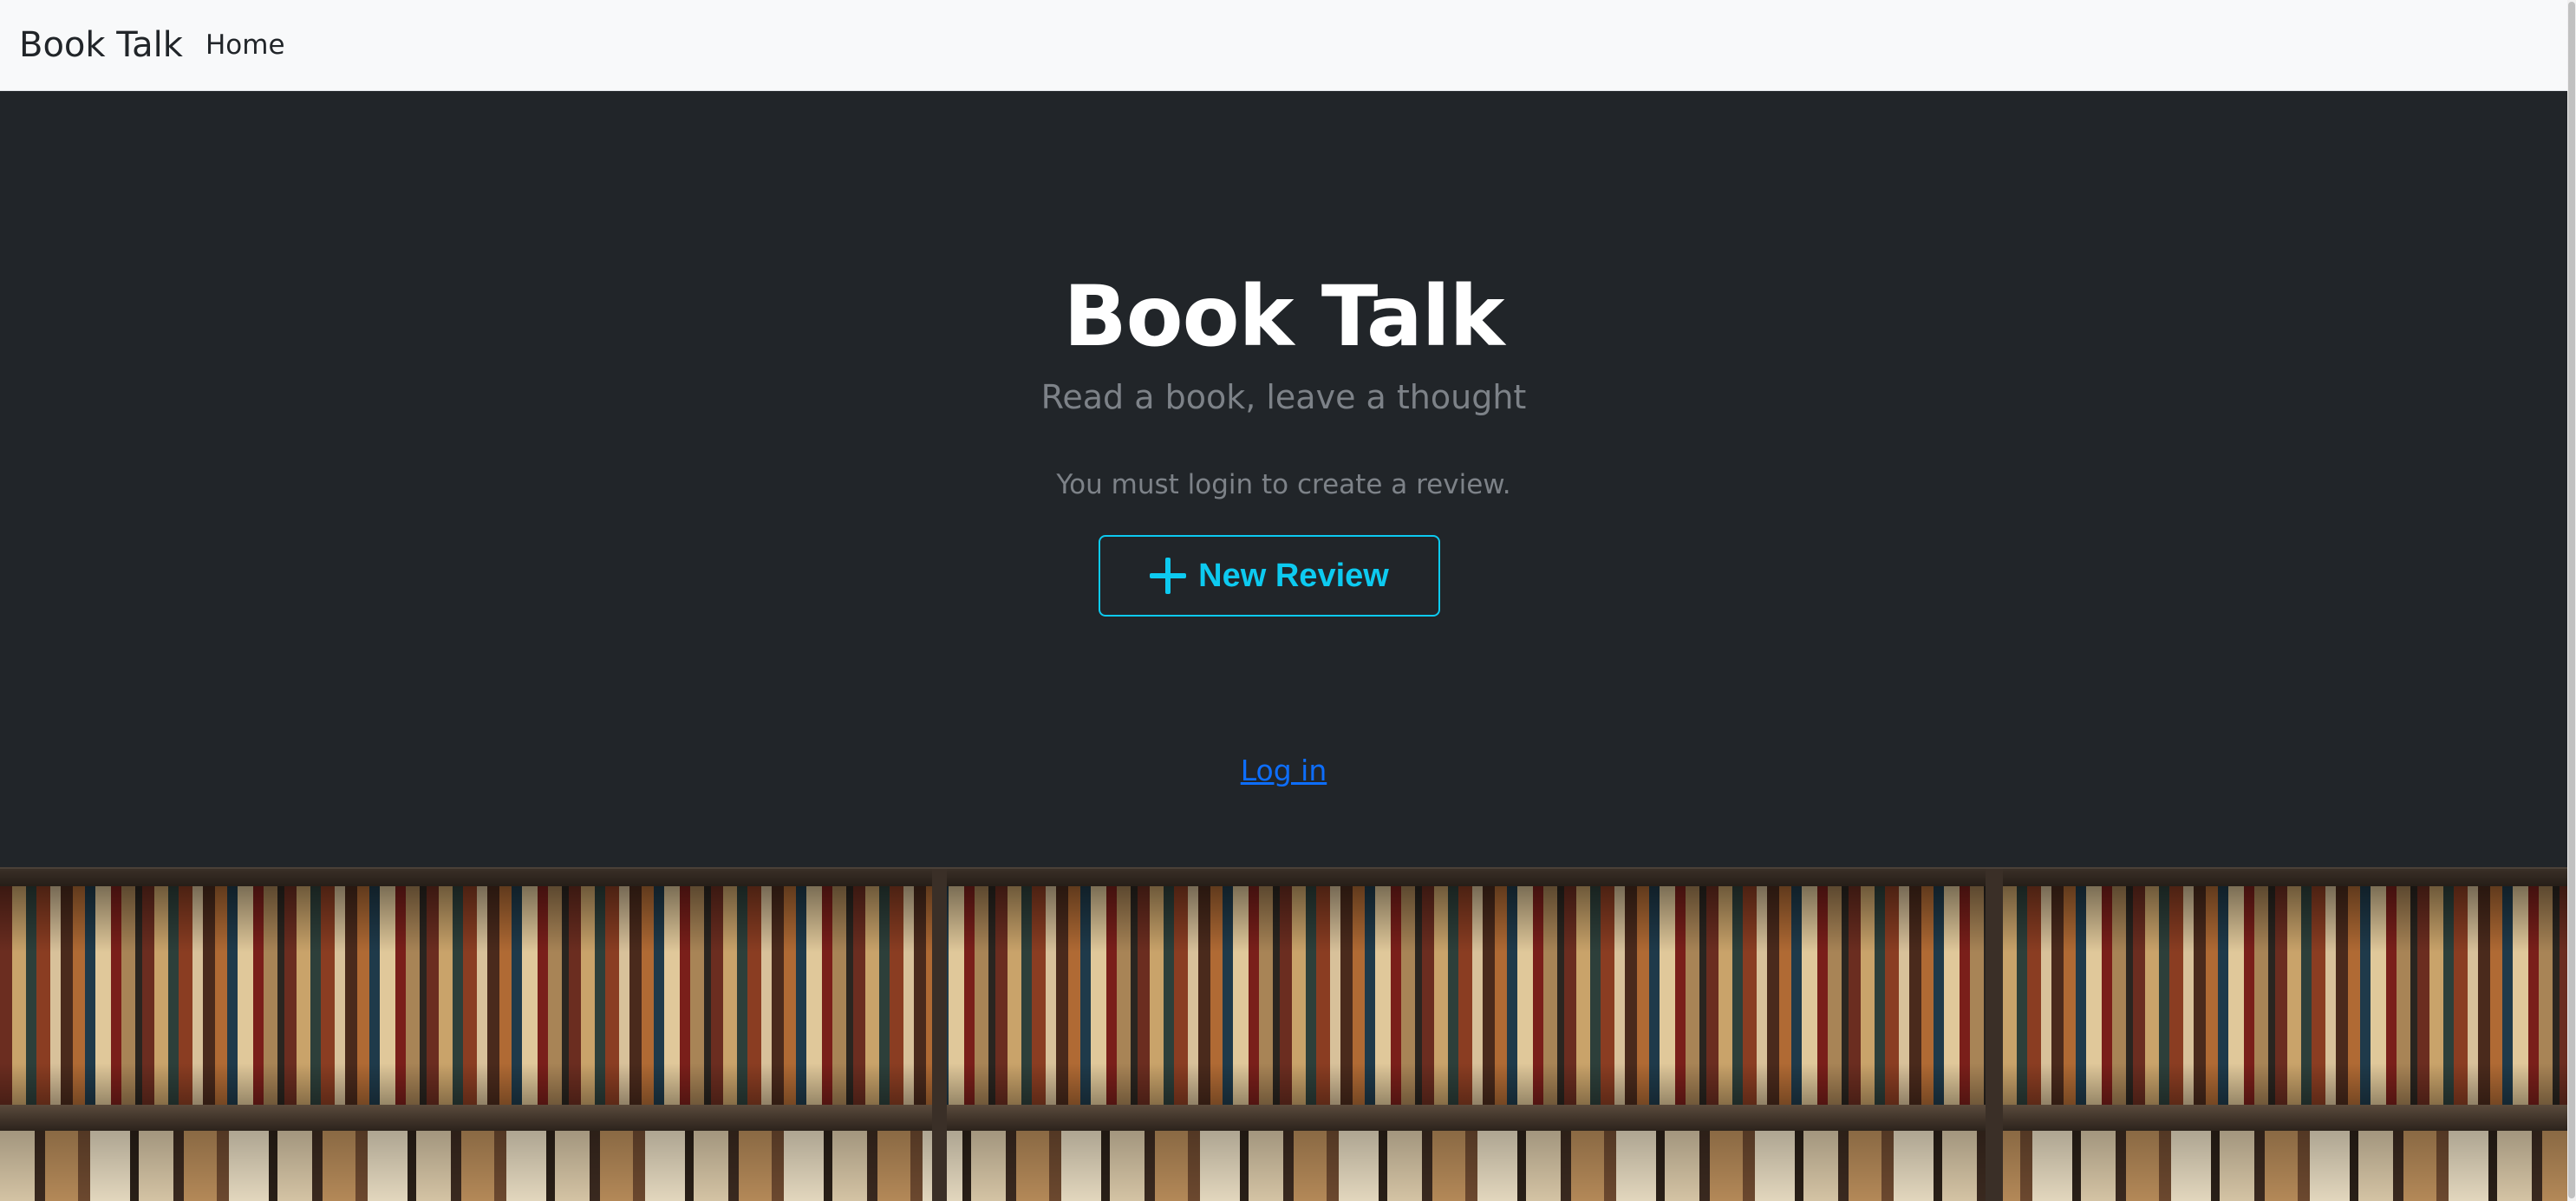  I want to click on login-link: Log in, so click(1284, 770).